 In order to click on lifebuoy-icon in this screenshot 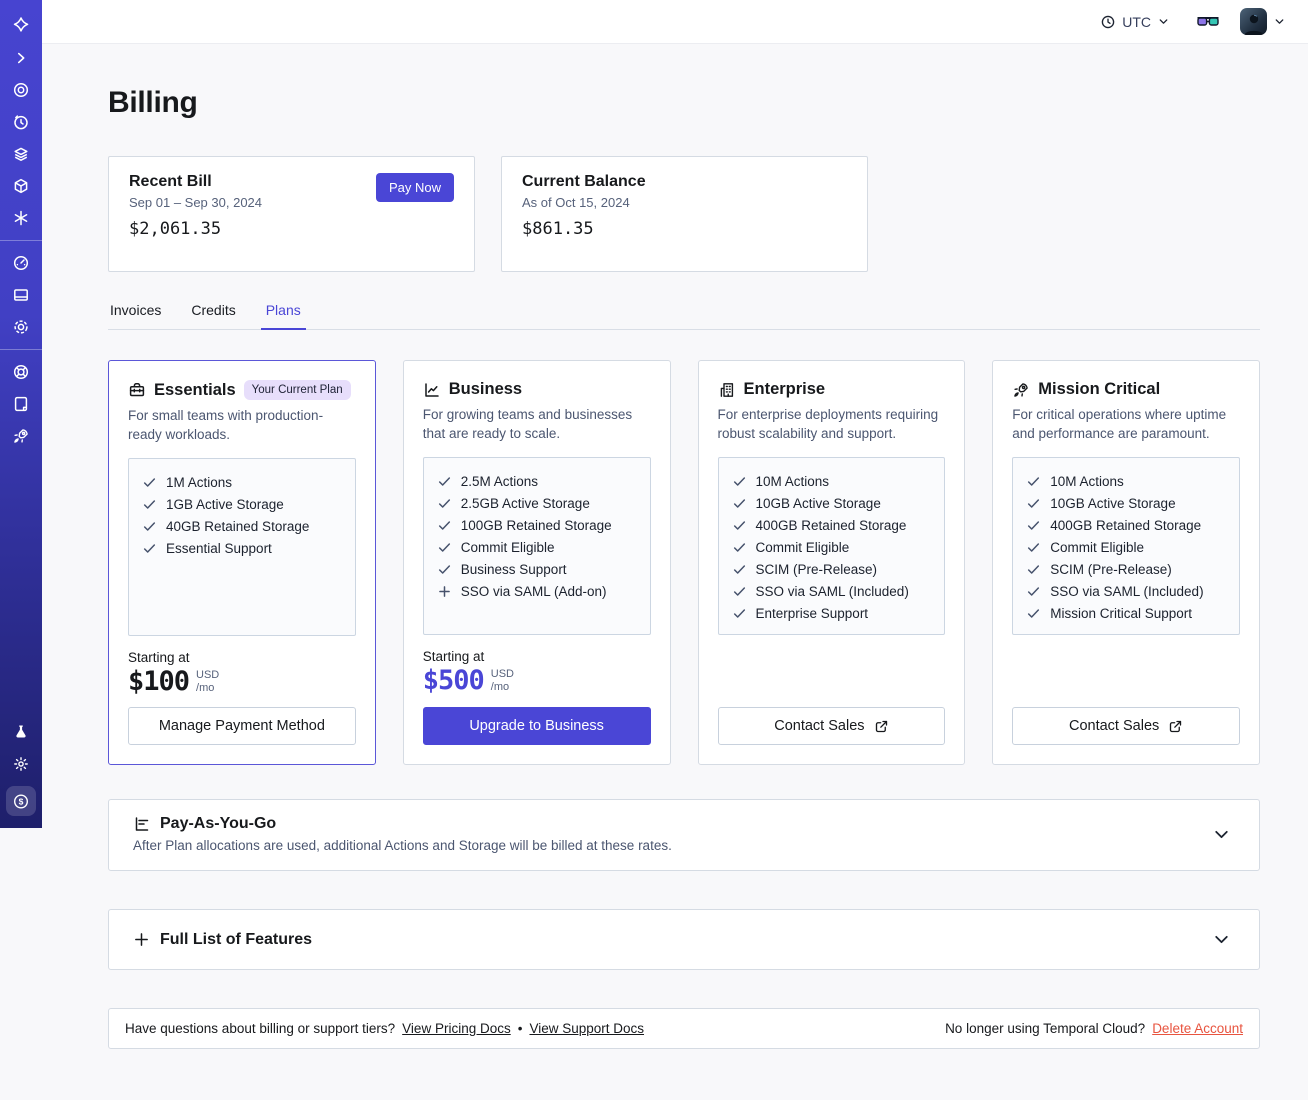, I will do `click(21, 372)`.